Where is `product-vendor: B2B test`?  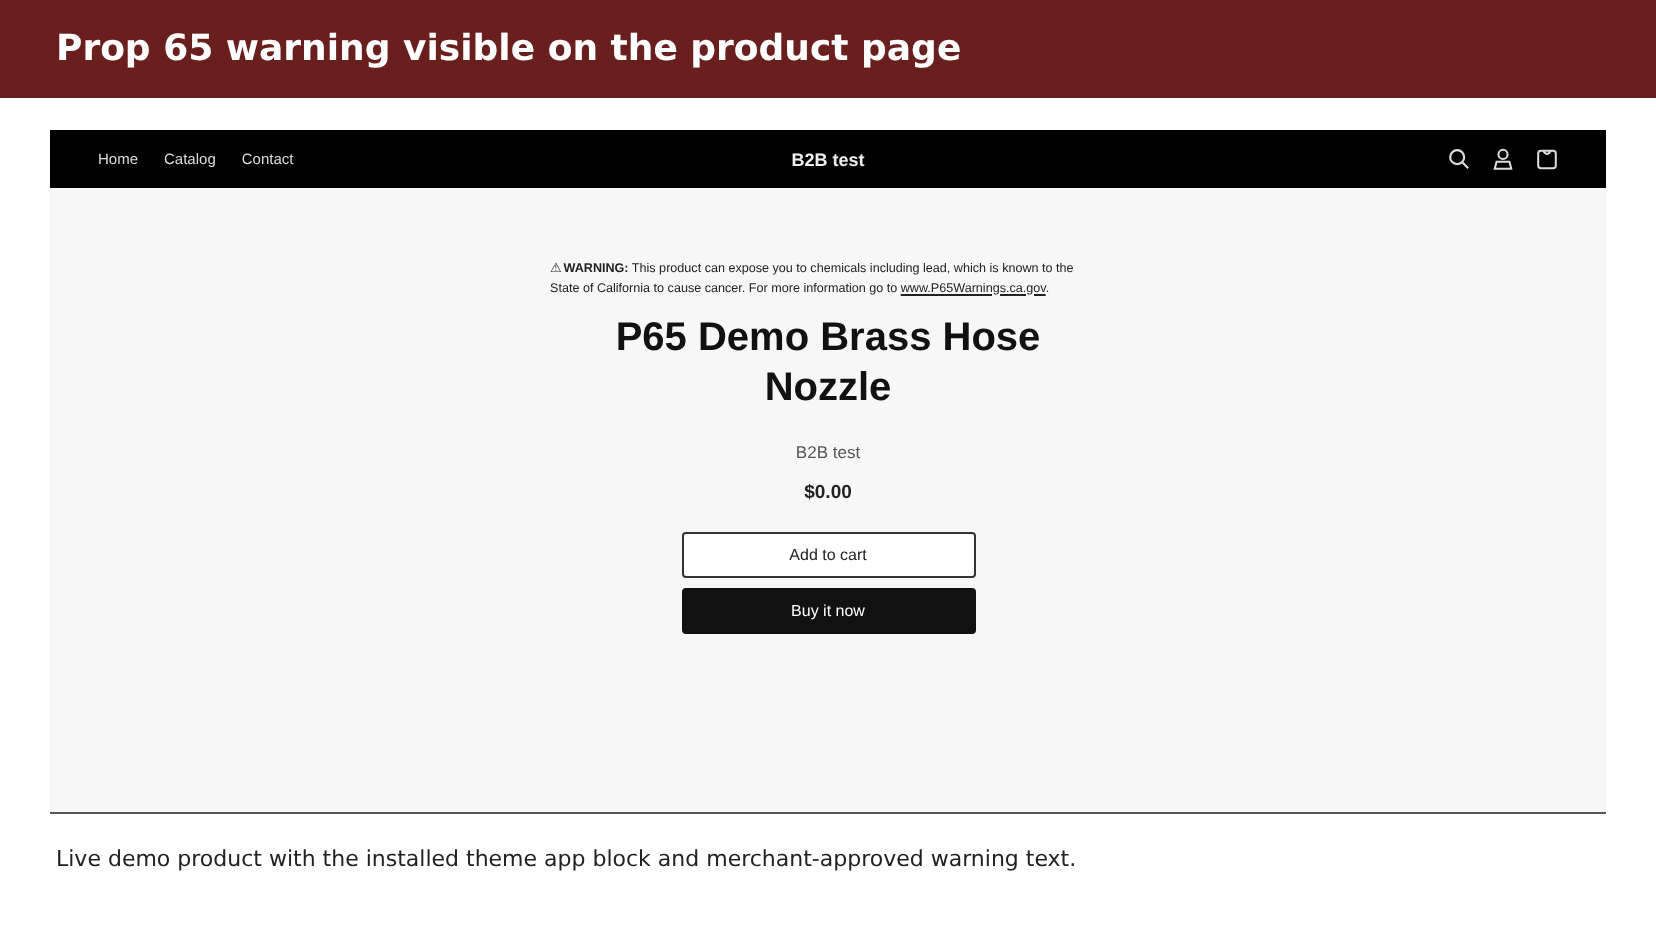
product-vendor: B2B test is located at coordinates (828, 452).